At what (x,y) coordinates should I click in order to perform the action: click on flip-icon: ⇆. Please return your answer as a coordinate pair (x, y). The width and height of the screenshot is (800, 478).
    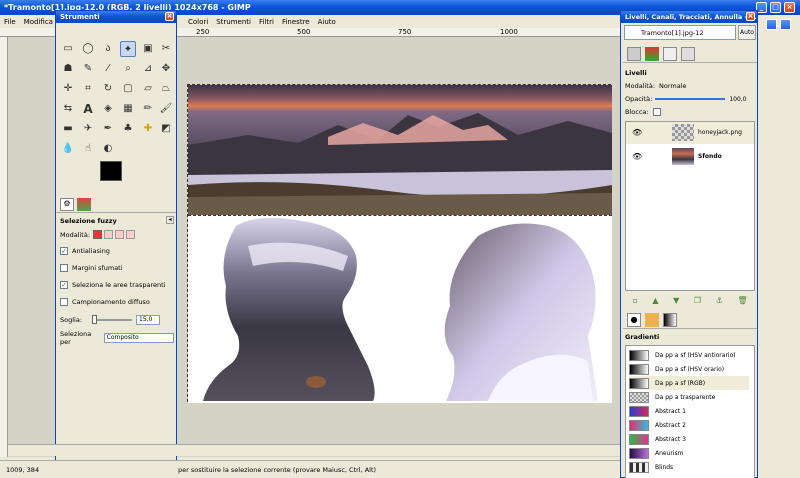
    Looking at the image, I should click on (68, 109).